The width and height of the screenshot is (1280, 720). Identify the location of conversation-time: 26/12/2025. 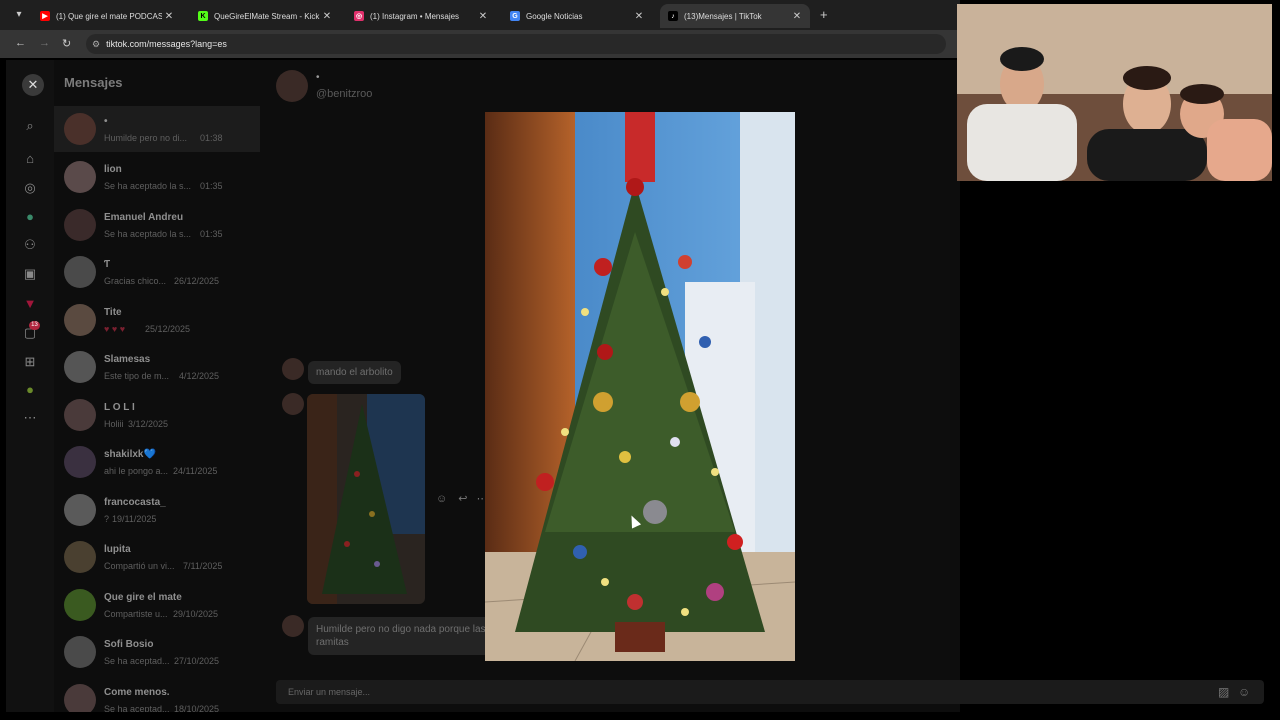
(197, 281).